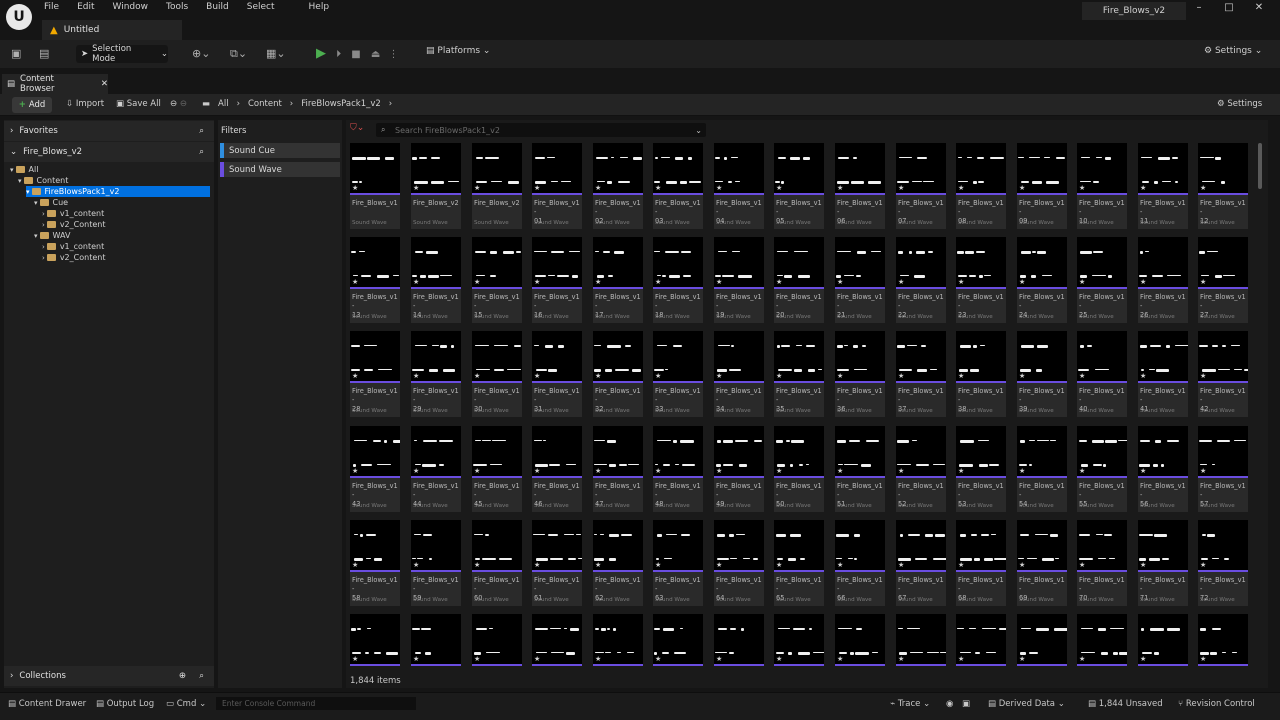 The height and width of the screenshot is (720, 1280). I want to click on favorites-header: › Favorites ⌕, so click(109, 131).